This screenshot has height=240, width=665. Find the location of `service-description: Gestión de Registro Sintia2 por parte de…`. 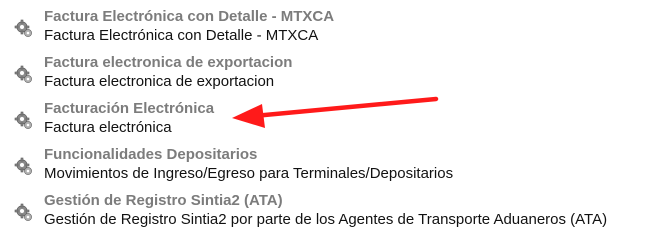

service-description: Gestión de Registro Sintia2 por parte de… is located at coordinates (326, 219).